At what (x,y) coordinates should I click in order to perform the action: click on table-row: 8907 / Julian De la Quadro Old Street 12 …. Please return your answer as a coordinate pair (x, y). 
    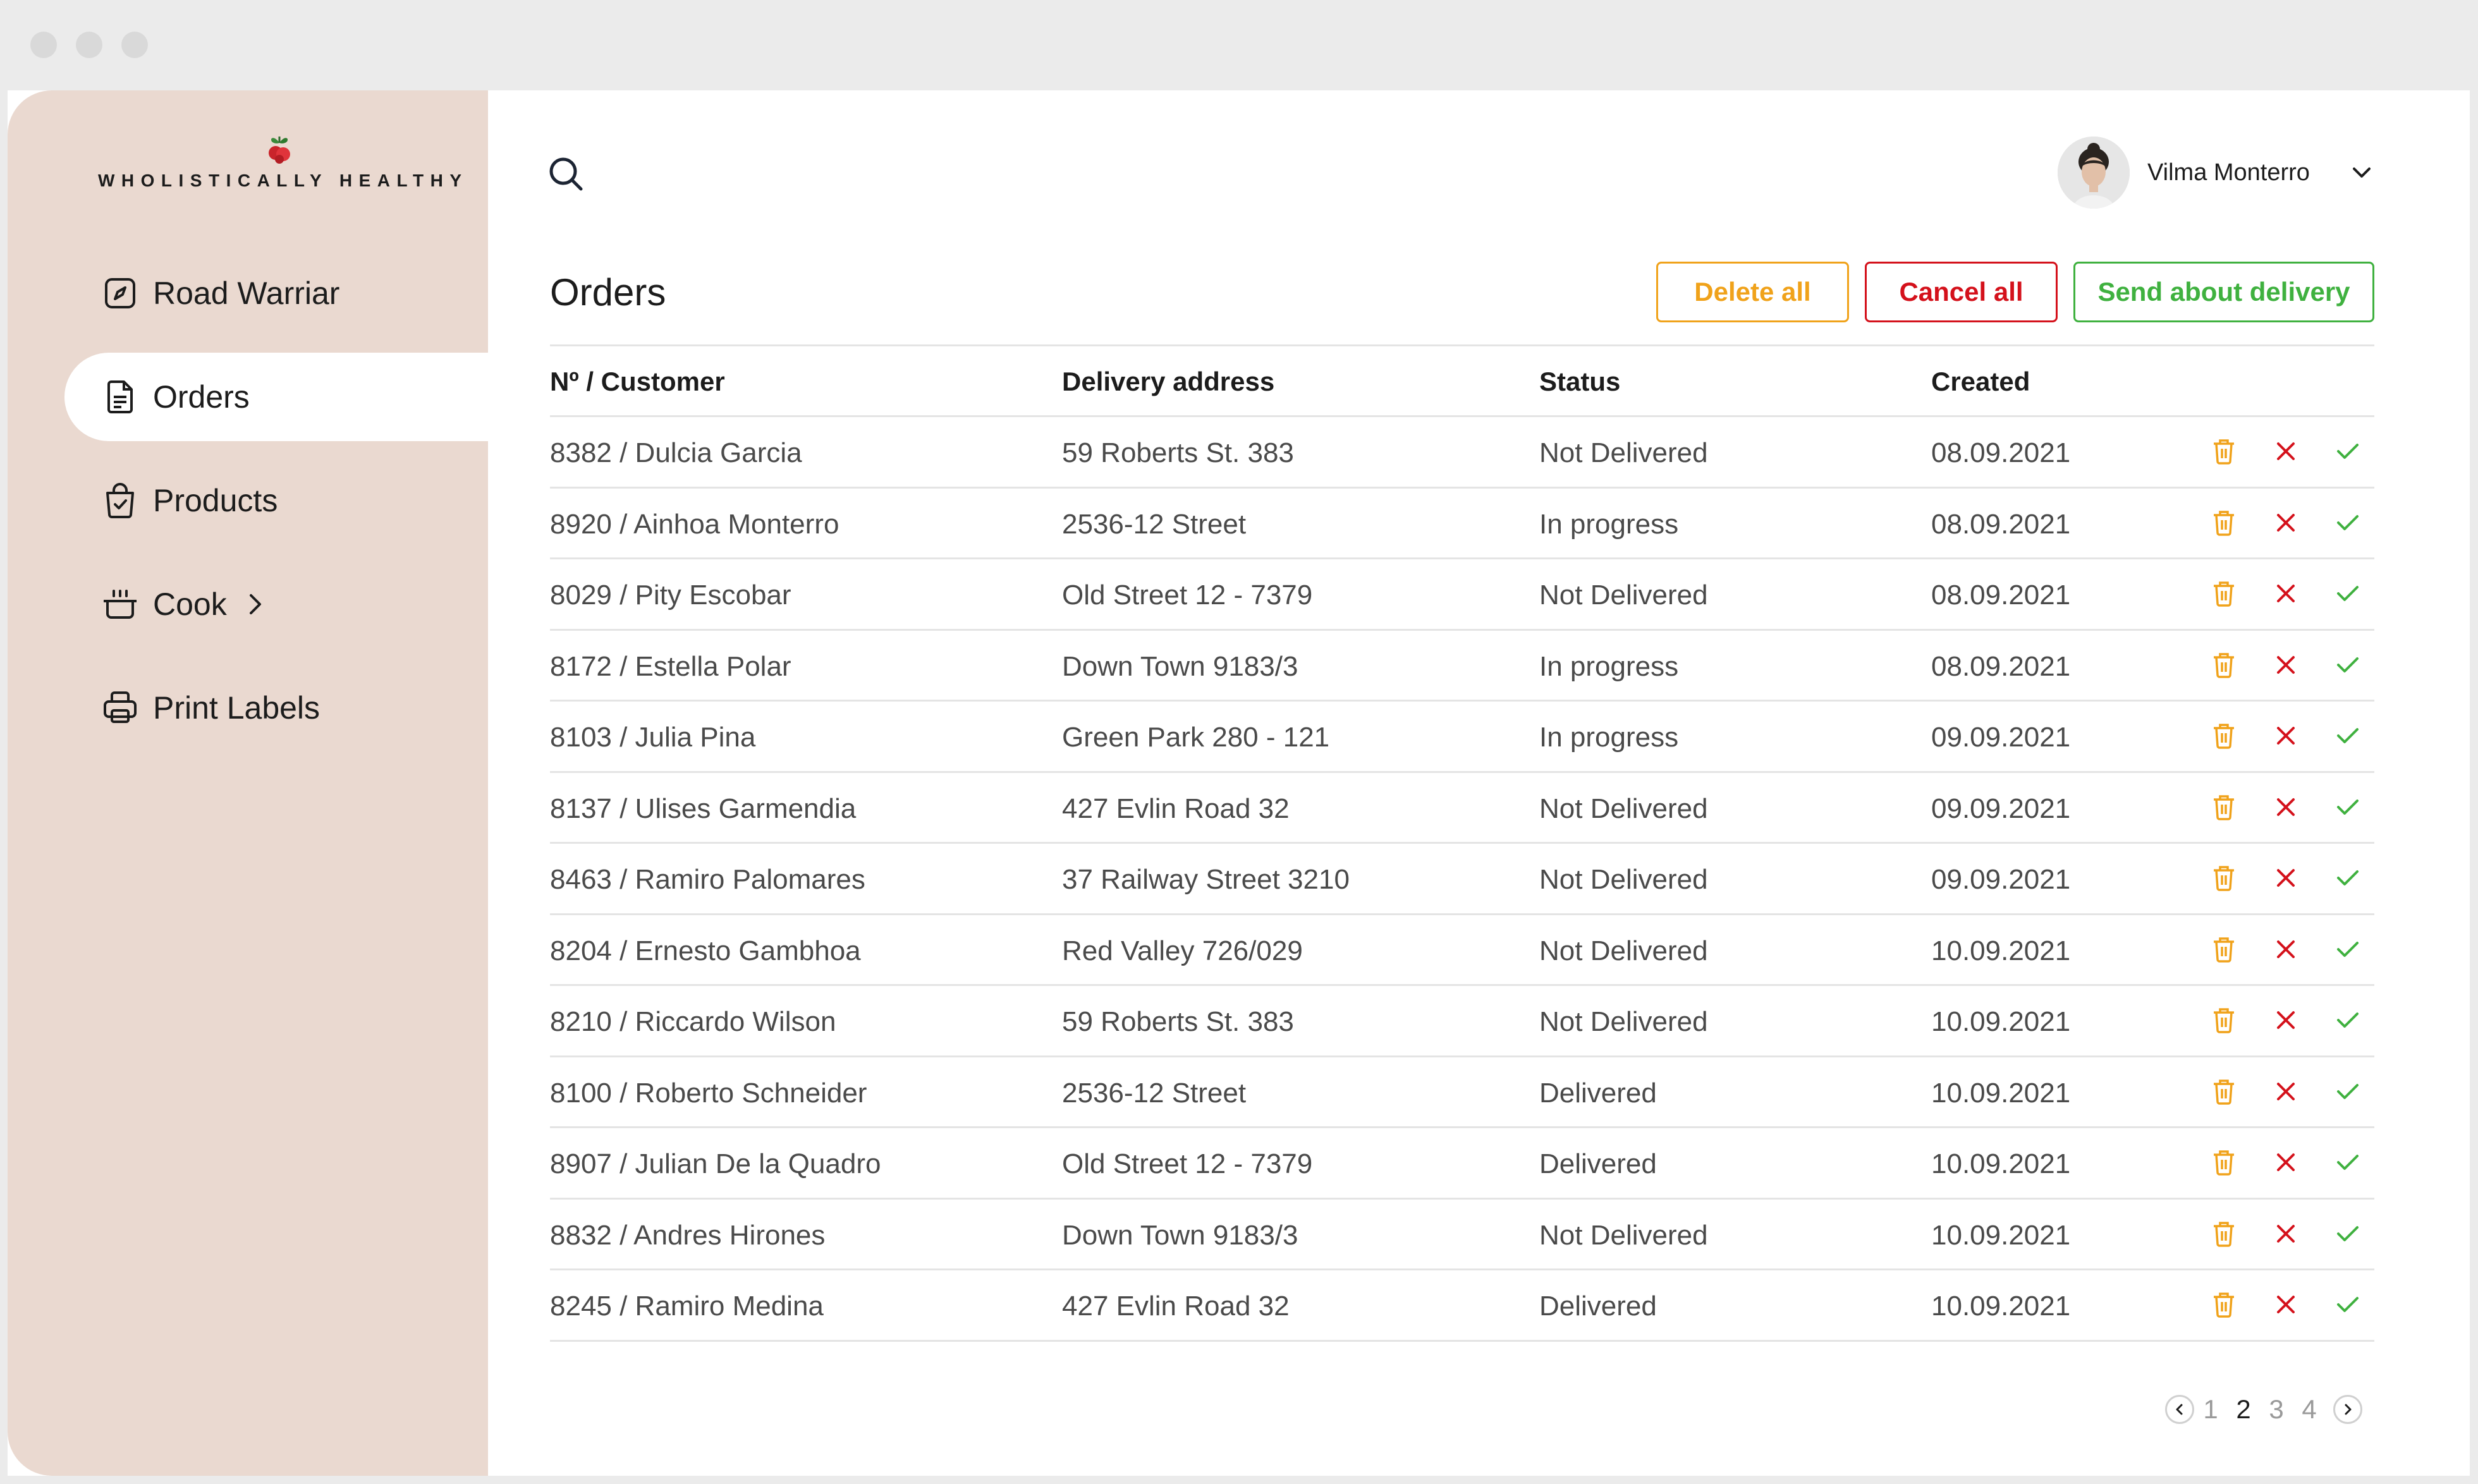
    Looking at the image, I should click on (1462, 1164).